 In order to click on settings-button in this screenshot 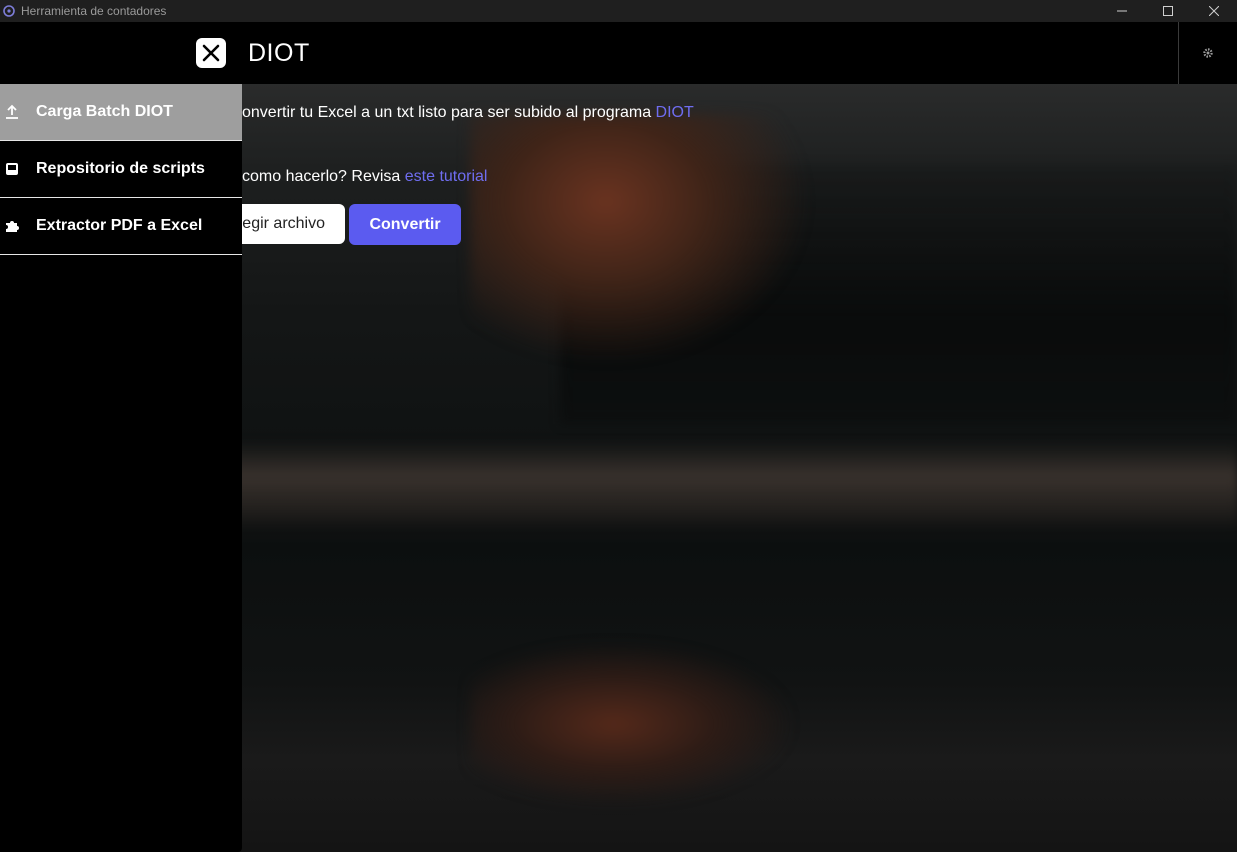, I will do `click(1207, 53)`.